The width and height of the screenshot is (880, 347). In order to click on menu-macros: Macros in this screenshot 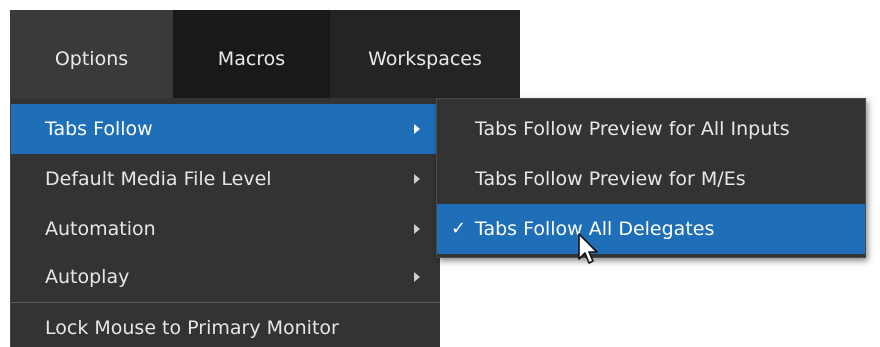, I will do `click(251, 59)`.